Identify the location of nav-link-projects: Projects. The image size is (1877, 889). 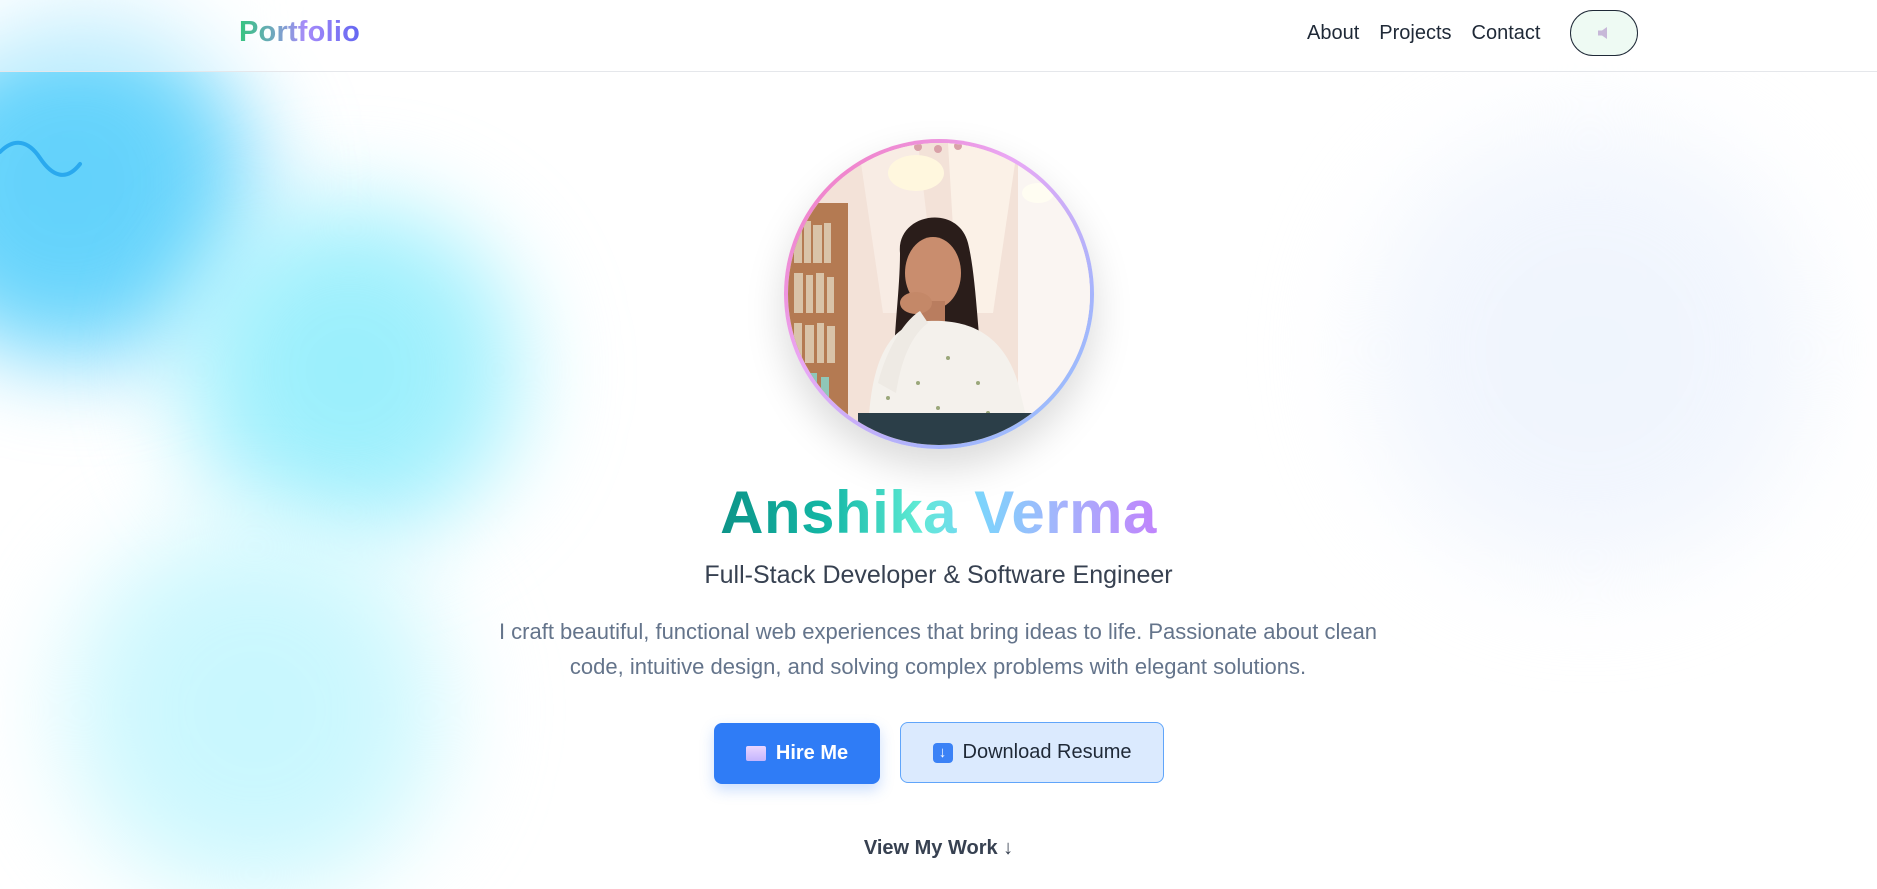
(1415, 33).